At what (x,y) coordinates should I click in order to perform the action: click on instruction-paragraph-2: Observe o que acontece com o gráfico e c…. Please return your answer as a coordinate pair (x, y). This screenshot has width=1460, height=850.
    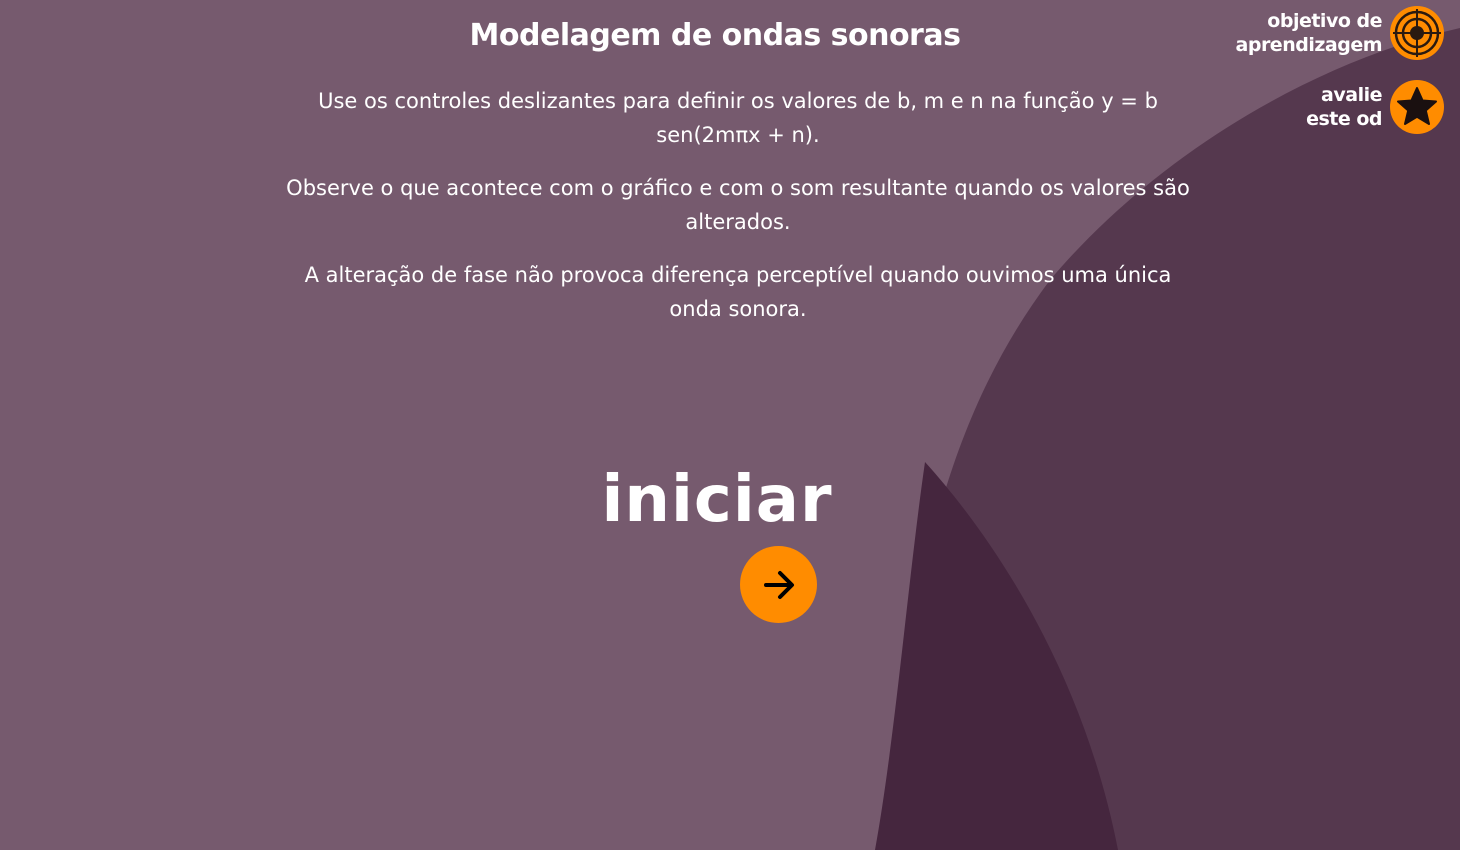
    Looking at the image, I should click on (738, 205).